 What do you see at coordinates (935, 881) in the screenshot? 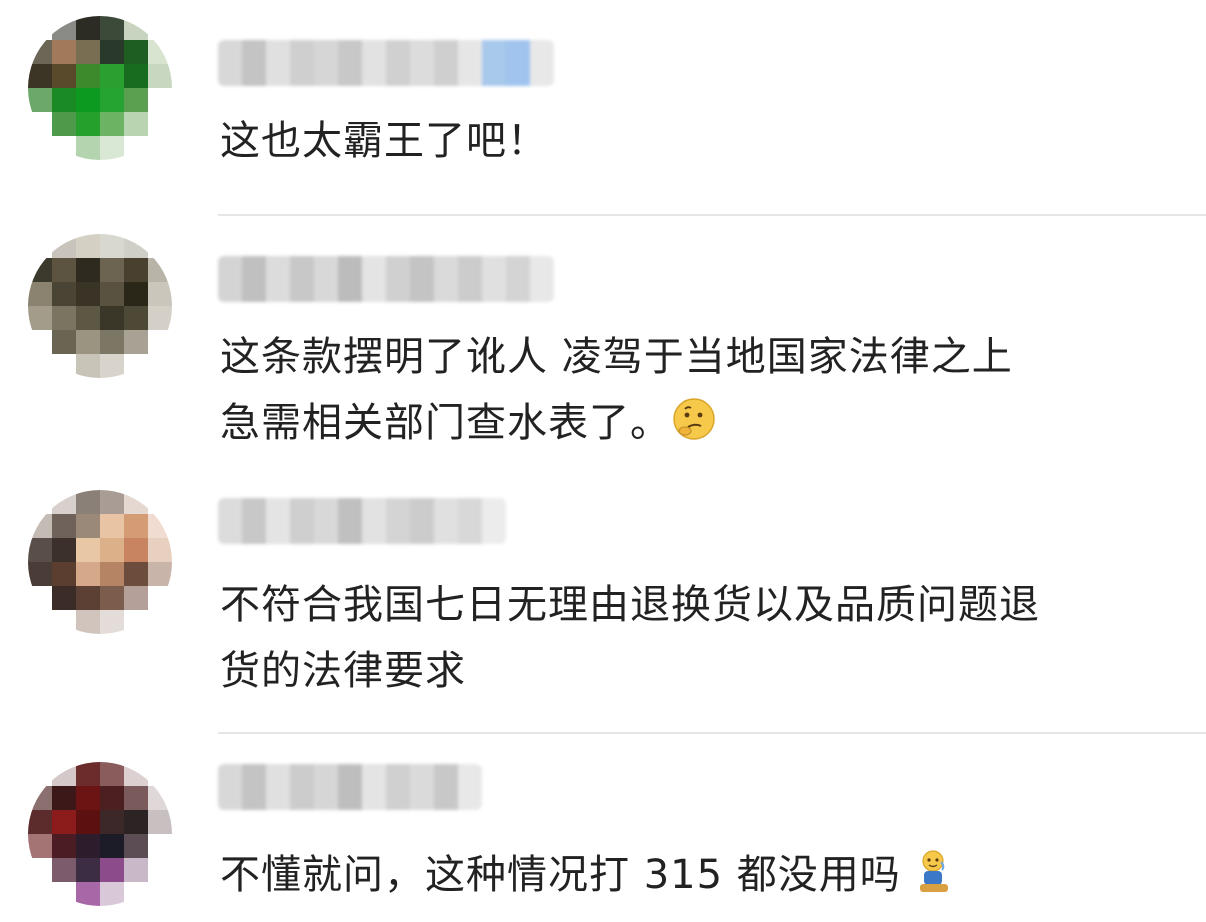
I see `sitting-person-emoji-icon` at bounding box center [935, 881].